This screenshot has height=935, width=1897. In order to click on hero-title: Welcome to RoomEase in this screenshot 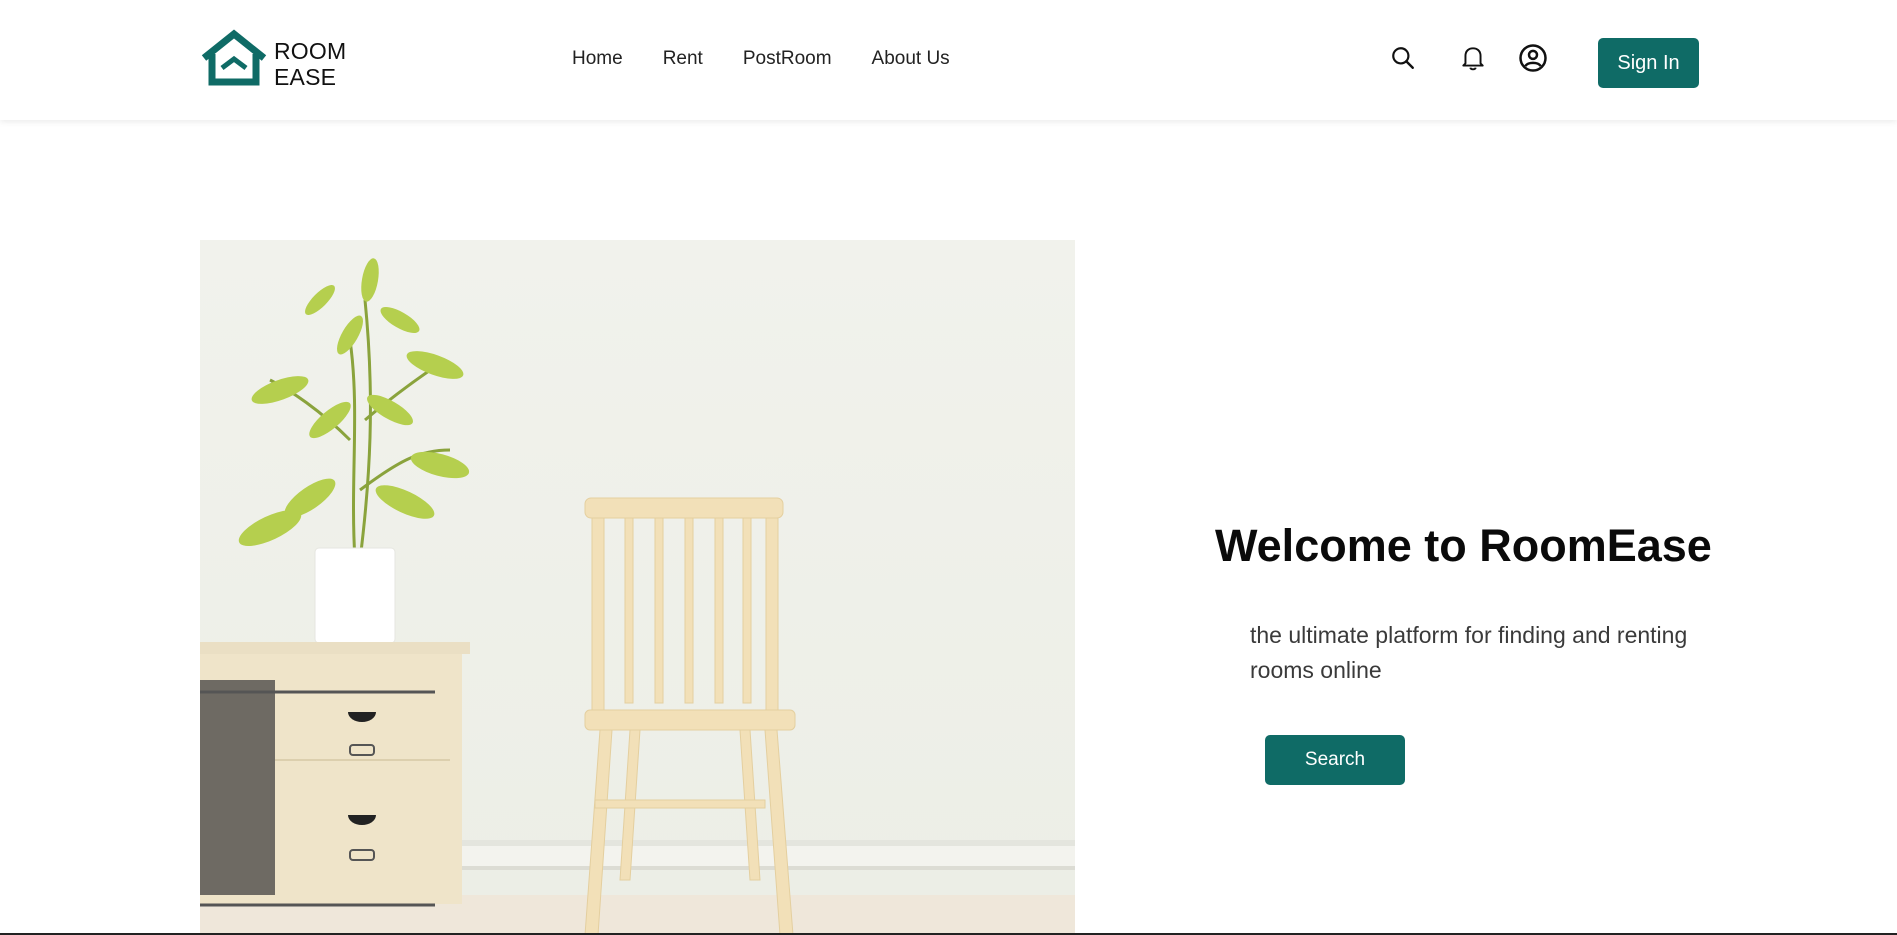, I will do `click(1463, 545)`.